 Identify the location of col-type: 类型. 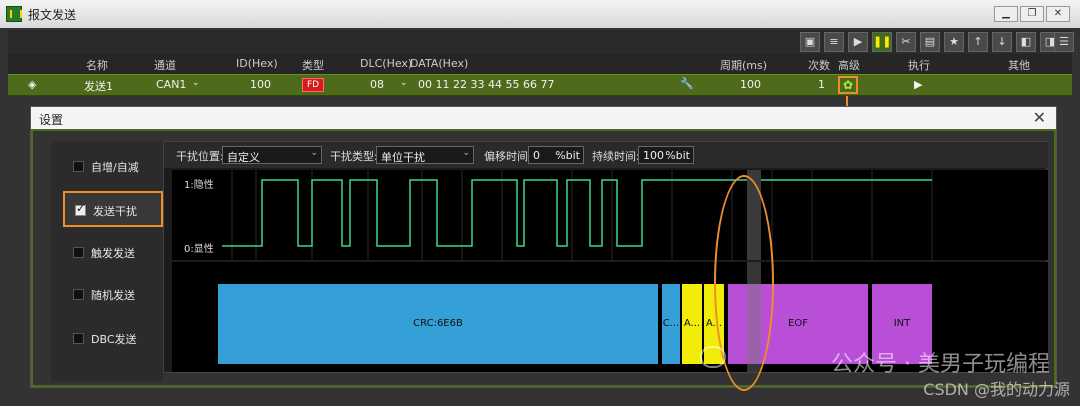
(313, 65).